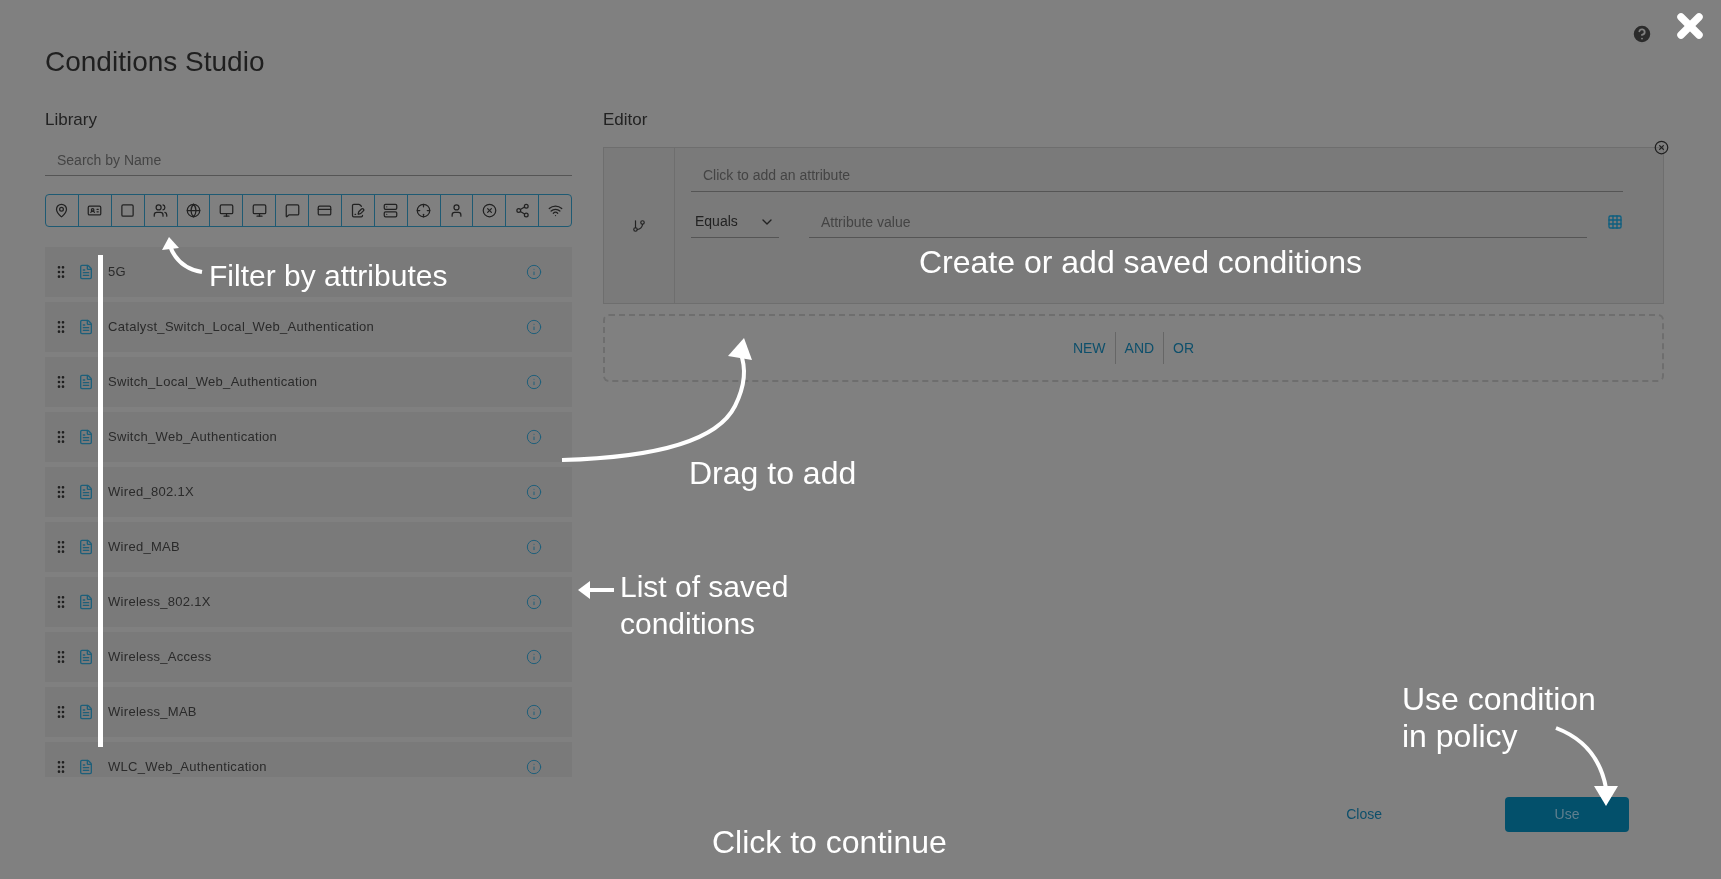 The image size is (1721, 879). Describe the element at coordinates (308, 602) in the screenshot. I see `condition-item: Wireless_802.1X` at that location.